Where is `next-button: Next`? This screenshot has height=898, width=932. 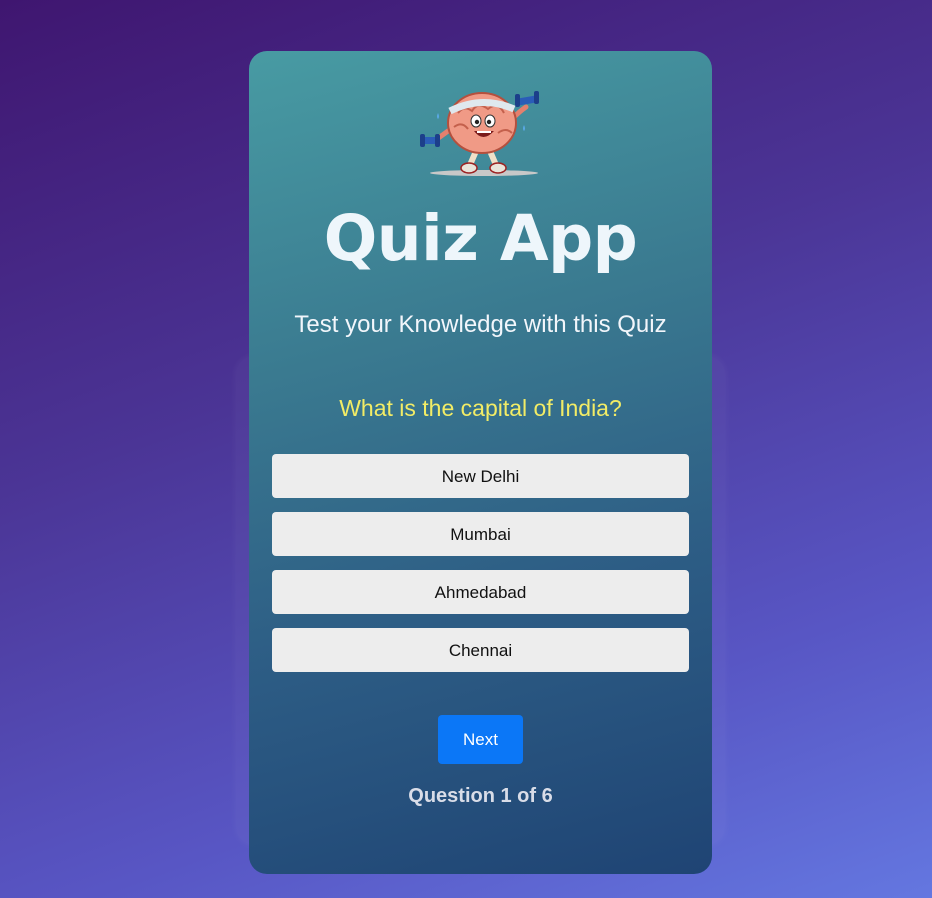
next-button: Next is located at coordinates (480, 739).